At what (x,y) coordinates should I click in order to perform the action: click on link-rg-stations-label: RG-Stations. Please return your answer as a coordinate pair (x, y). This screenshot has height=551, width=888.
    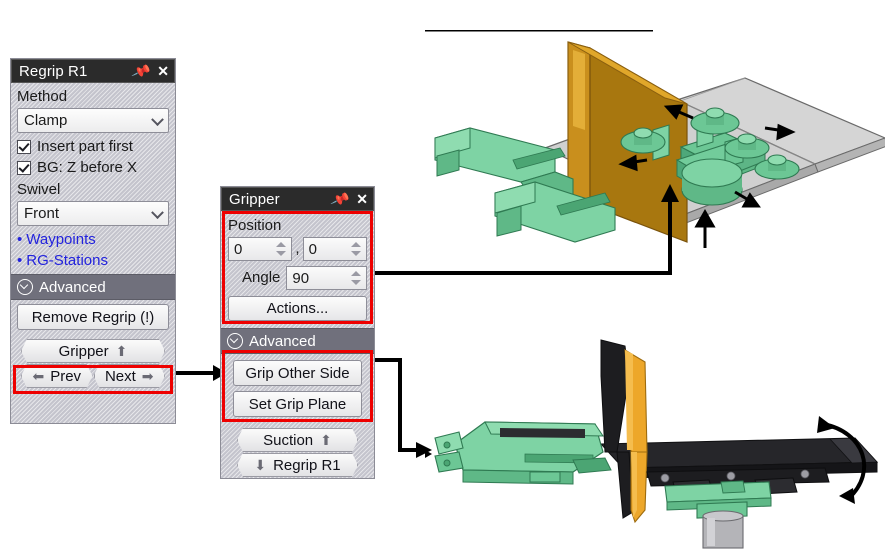
    Looking at the image, I should click on (67, 260).